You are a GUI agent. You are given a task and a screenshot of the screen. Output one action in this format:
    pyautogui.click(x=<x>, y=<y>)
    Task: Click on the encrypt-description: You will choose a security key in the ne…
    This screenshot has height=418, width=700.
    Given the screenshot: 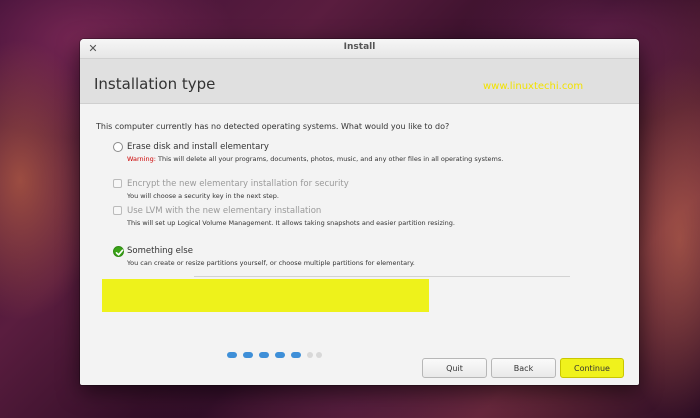 What is the action you would take?
    pyautogui.click(x=203, y=196)
    